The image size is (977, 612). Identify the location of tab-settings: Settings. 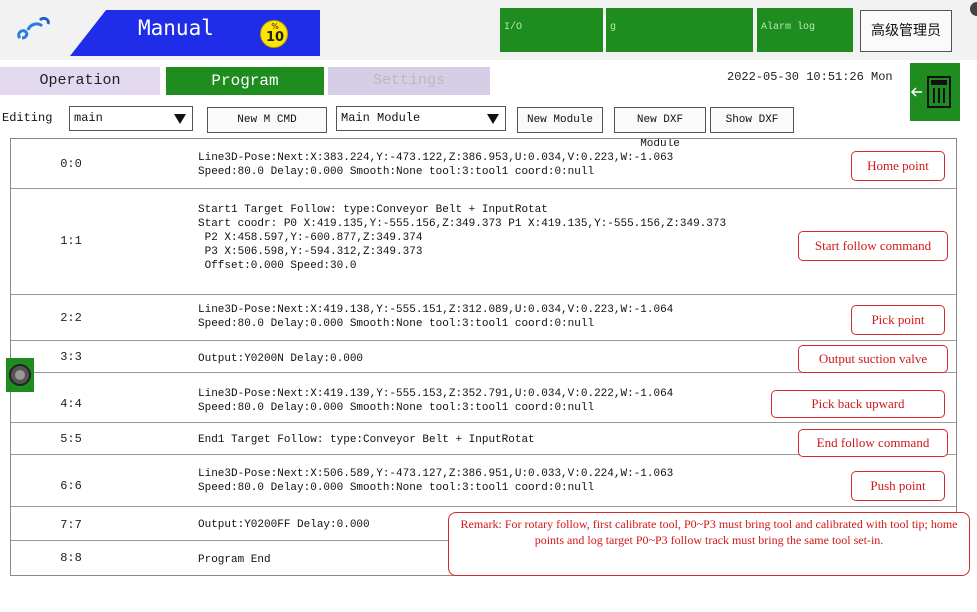
(409, 81).